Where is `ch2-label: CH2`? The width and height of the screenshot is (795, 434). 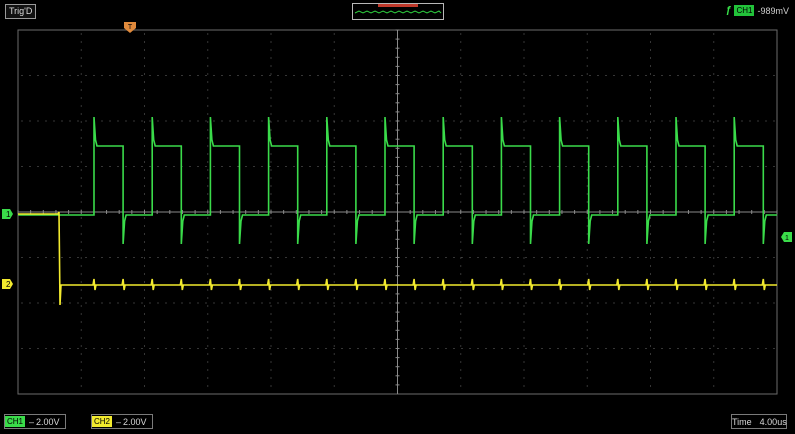
ch2-label: CH2 is located at coordinates (102, 421).